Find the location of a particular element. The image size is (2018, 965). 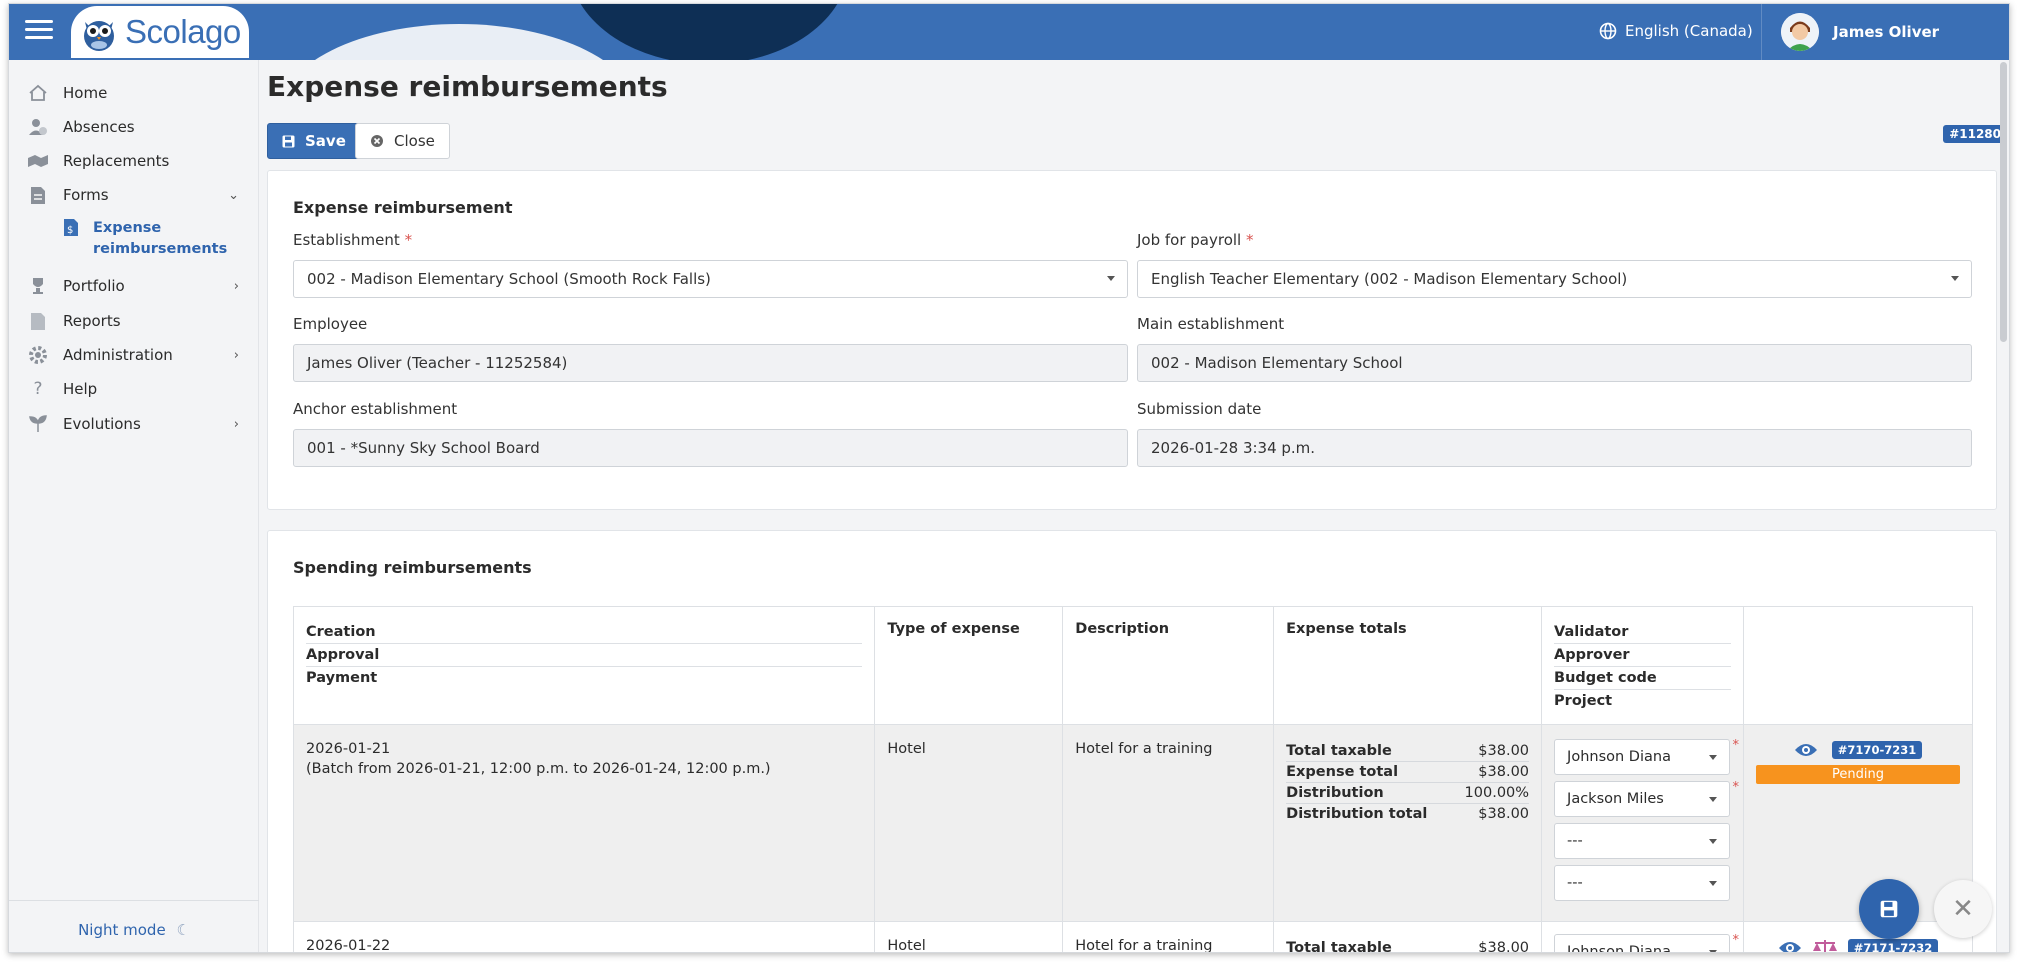

establishment-label: Establishment * is located at coordinates (353, 240).